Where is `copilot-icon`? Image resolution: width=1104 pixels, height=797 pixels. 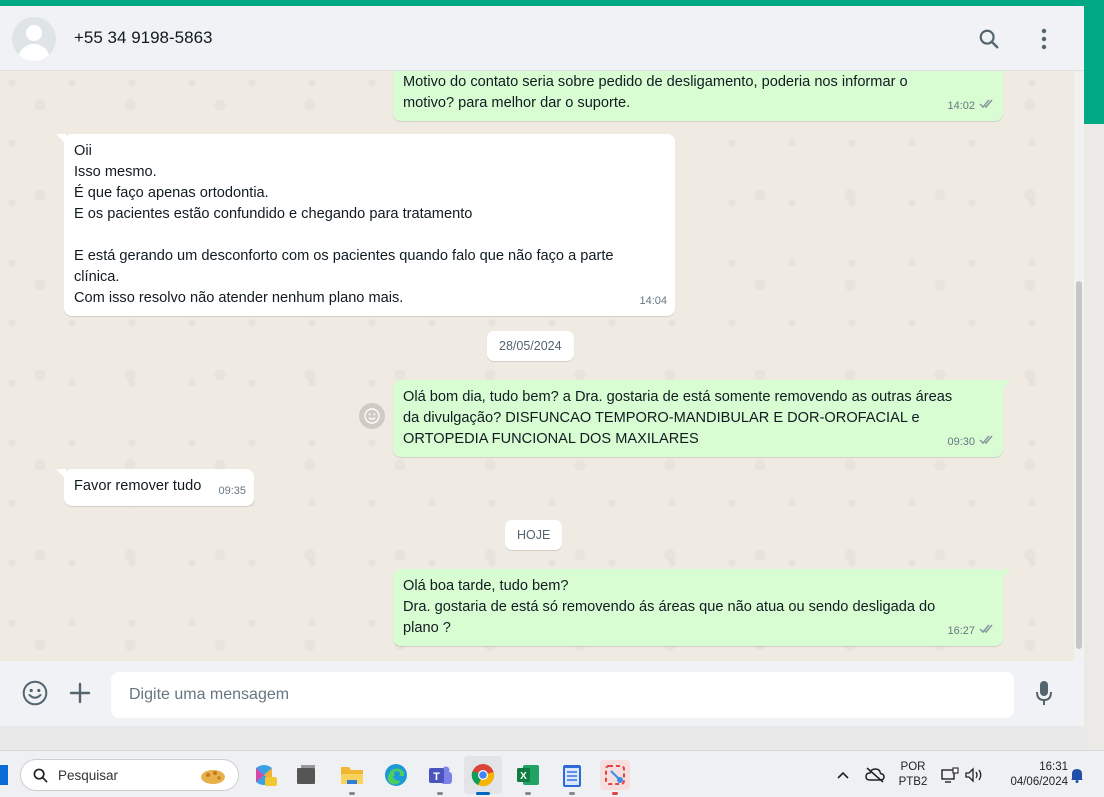 copilot-icon is located at coordinates (264, 775).